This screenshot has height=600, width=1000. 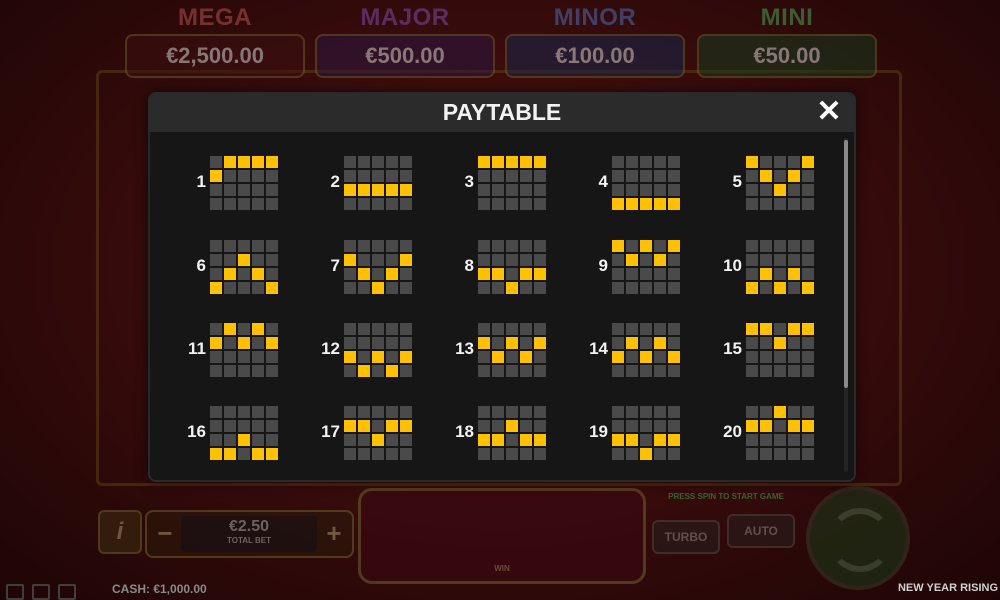 I want to click on bet-decrease-button: −, so click(x=165, y=534).